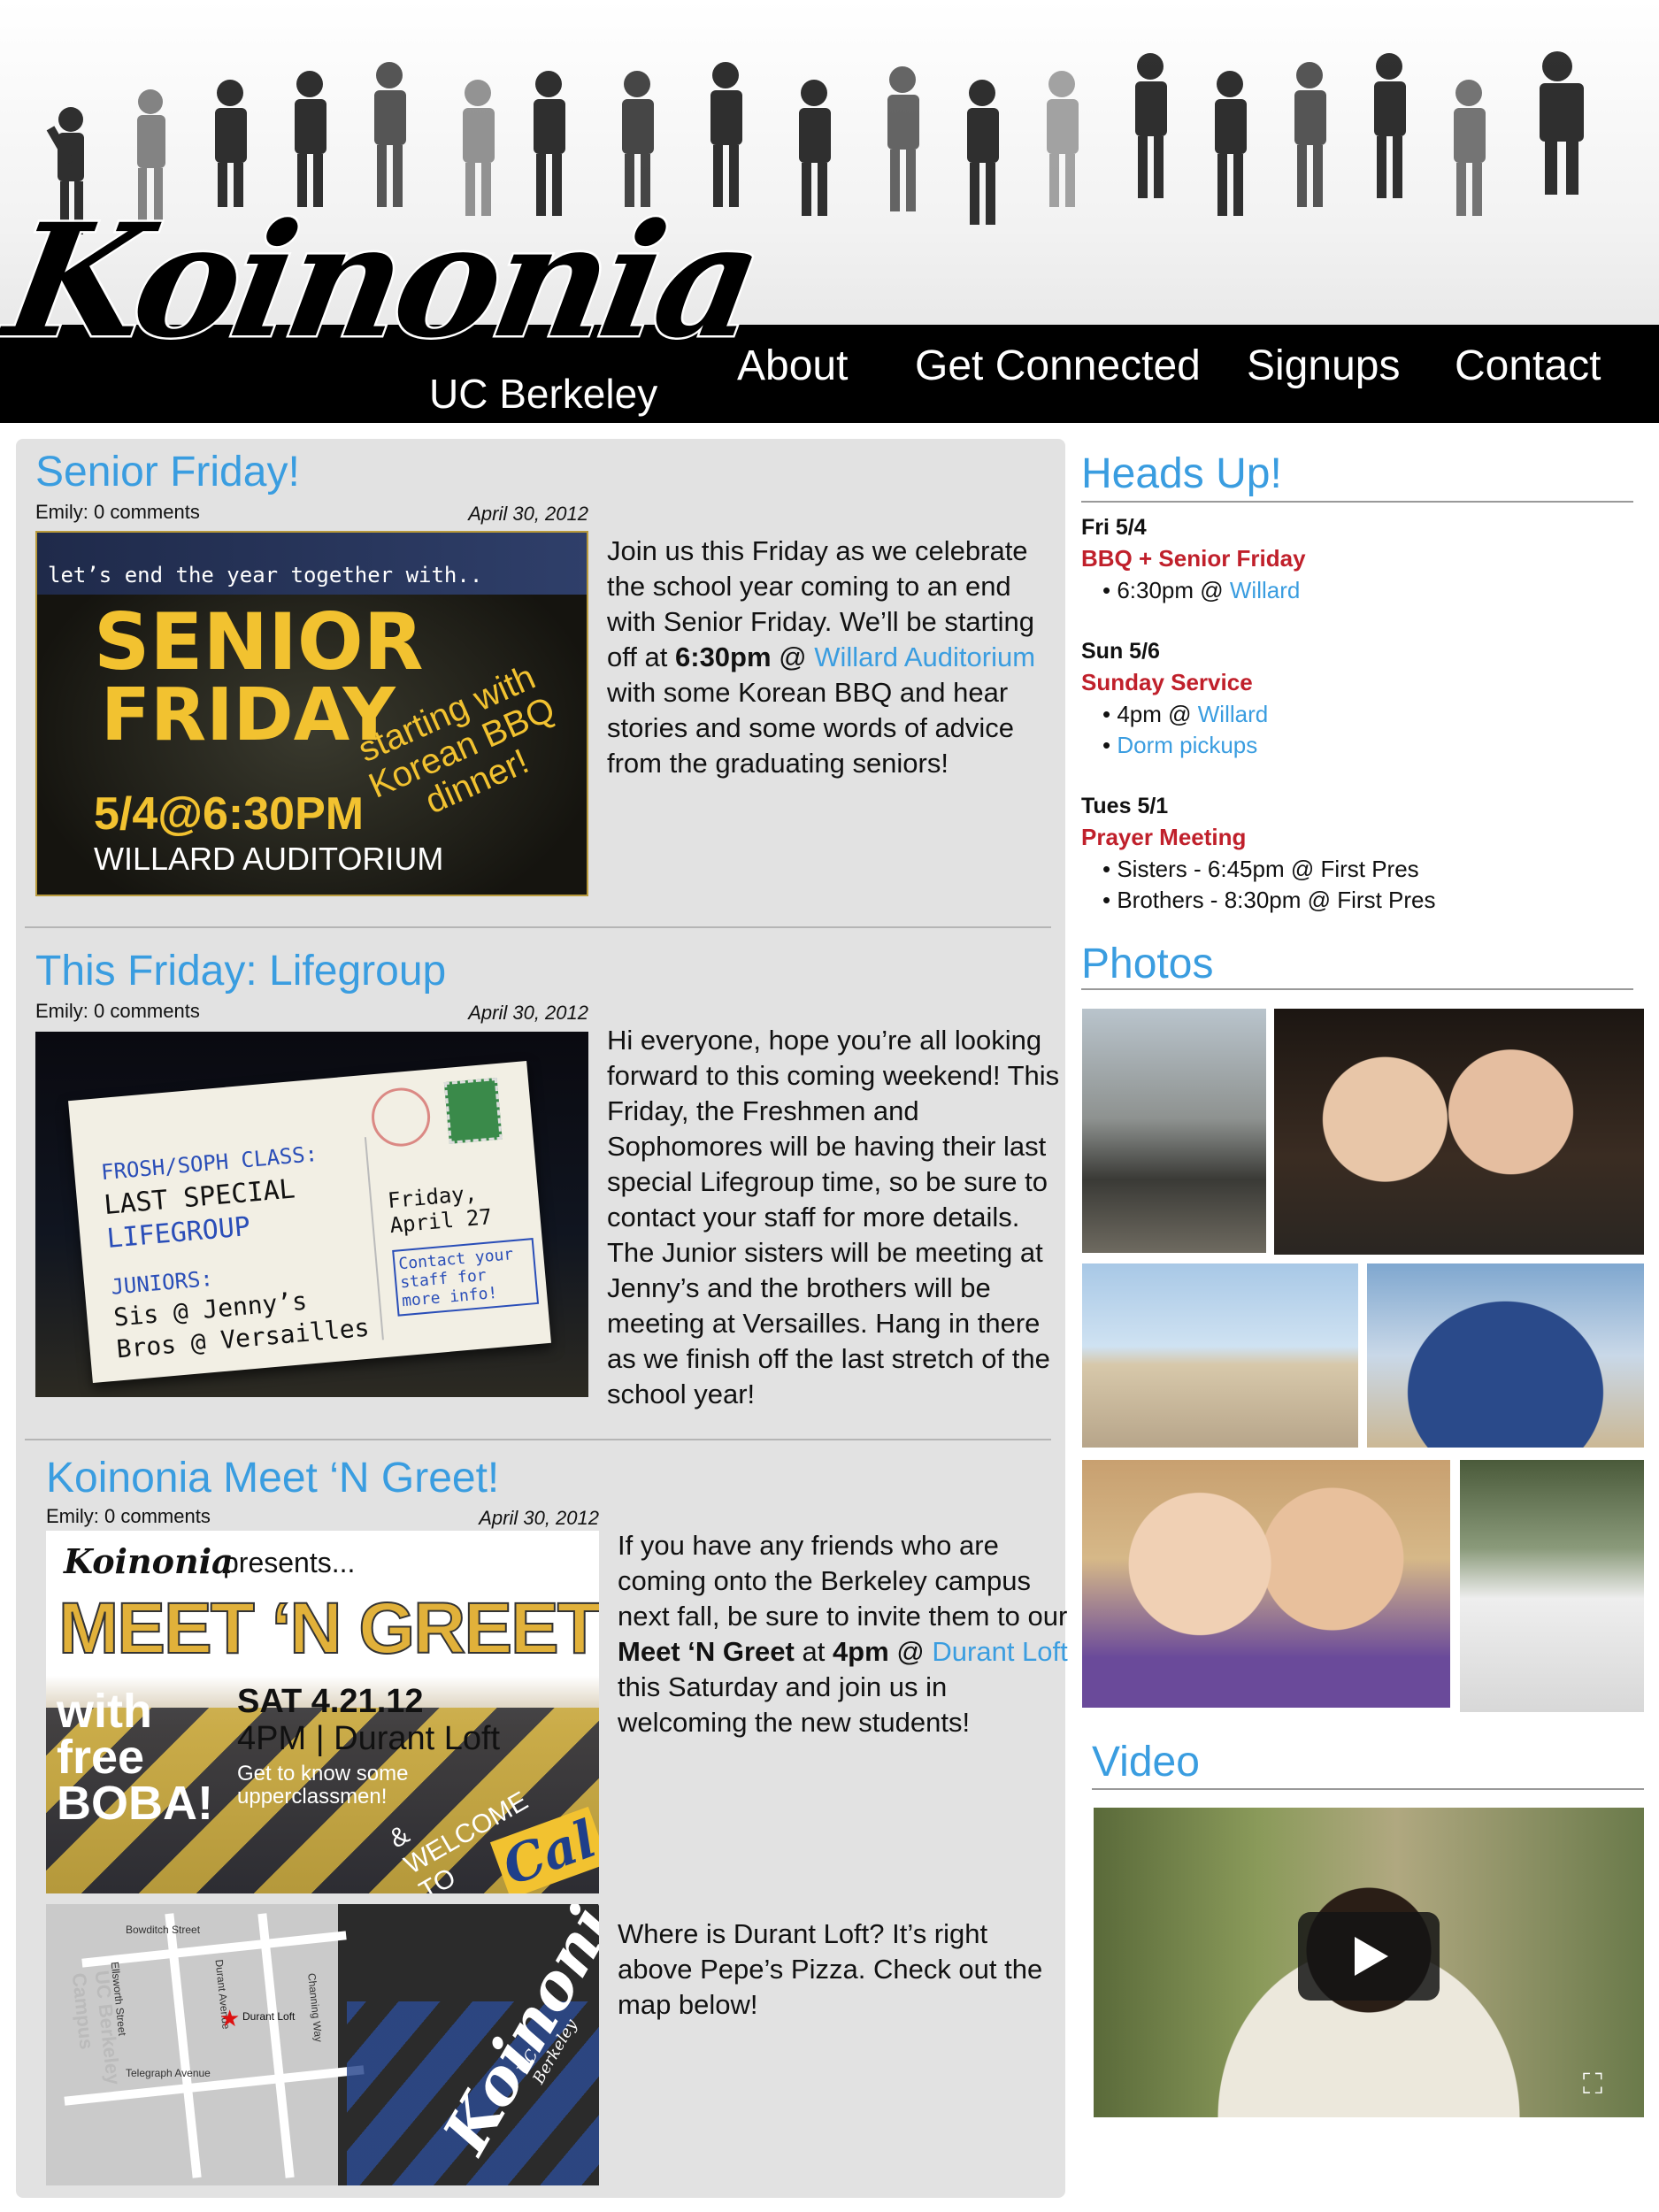 The image size is (1659, 2212). What do you see at coordinates (441, 1209) in the screenshot?
I see `flyer-date: Friday, April 27` at bounding box center [441, 1209].